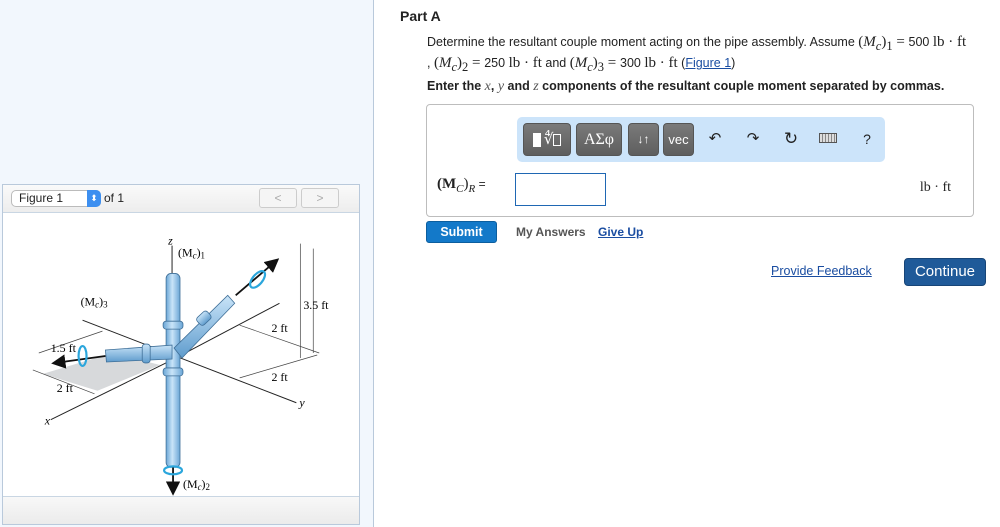 The image size is (1000, 527). Describe the element at coordinates (456, 86) in the screenshot. I see `instruction-text: Enter the` at that location.